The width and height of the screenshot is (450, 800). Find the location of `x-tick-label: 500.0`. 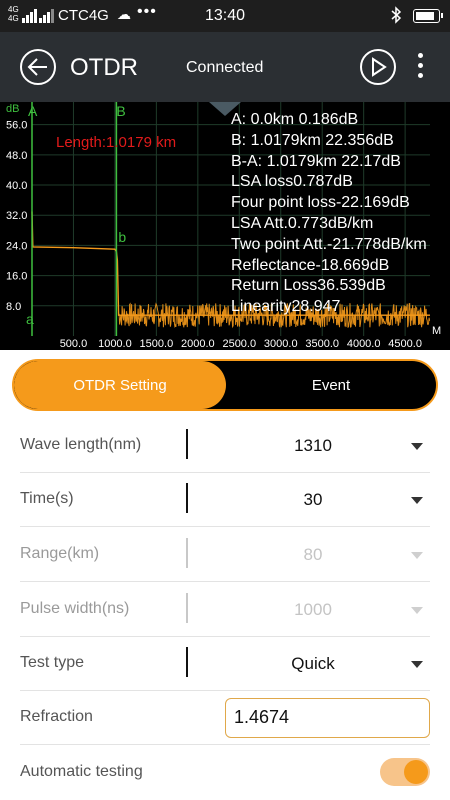

x-tick-label: 500.0 is located at coordinates (74, 344).